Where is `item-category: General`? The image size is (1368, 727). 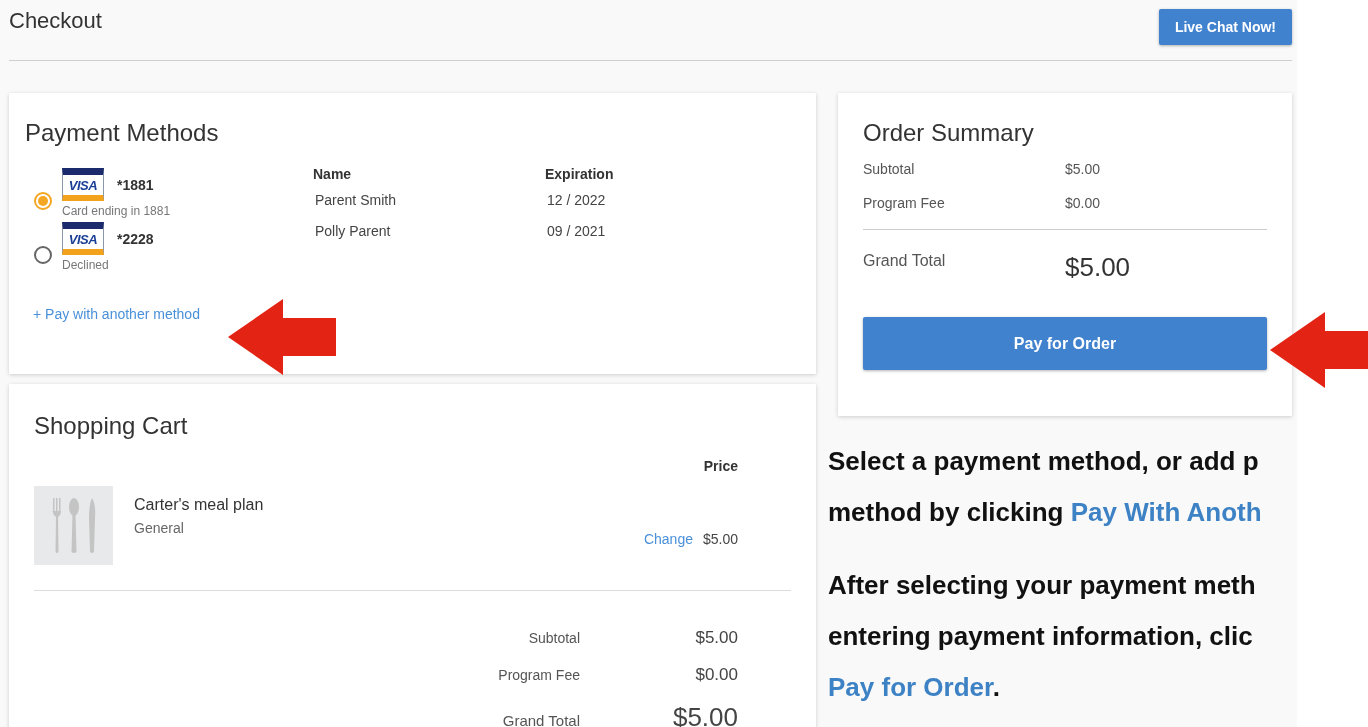
item-category: General is located at coordinates (159, 528).